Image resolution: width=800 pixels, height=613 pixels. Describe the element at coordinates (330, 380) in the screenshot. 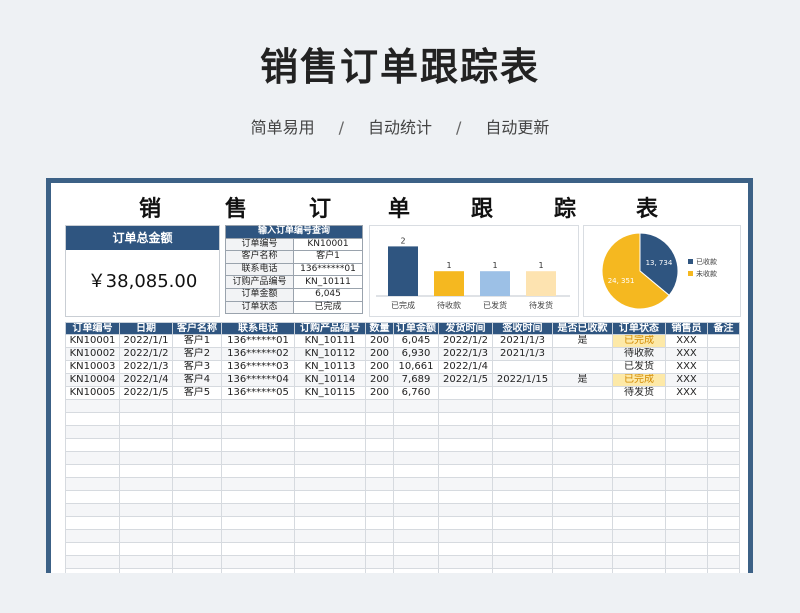

I see `table-cell: KN_10114` at that location.